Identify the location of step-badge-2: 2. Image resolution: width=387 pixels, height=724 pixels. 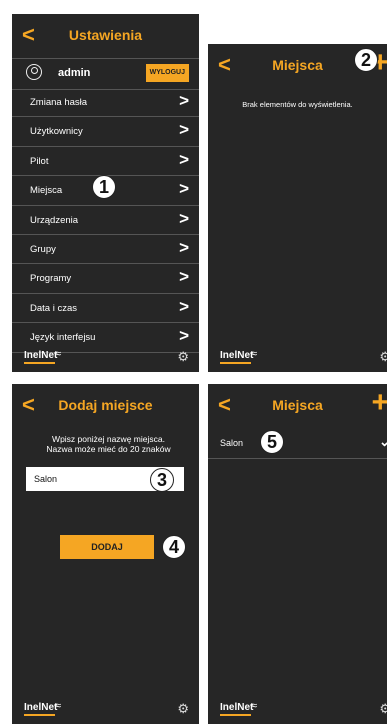
(366, 60).